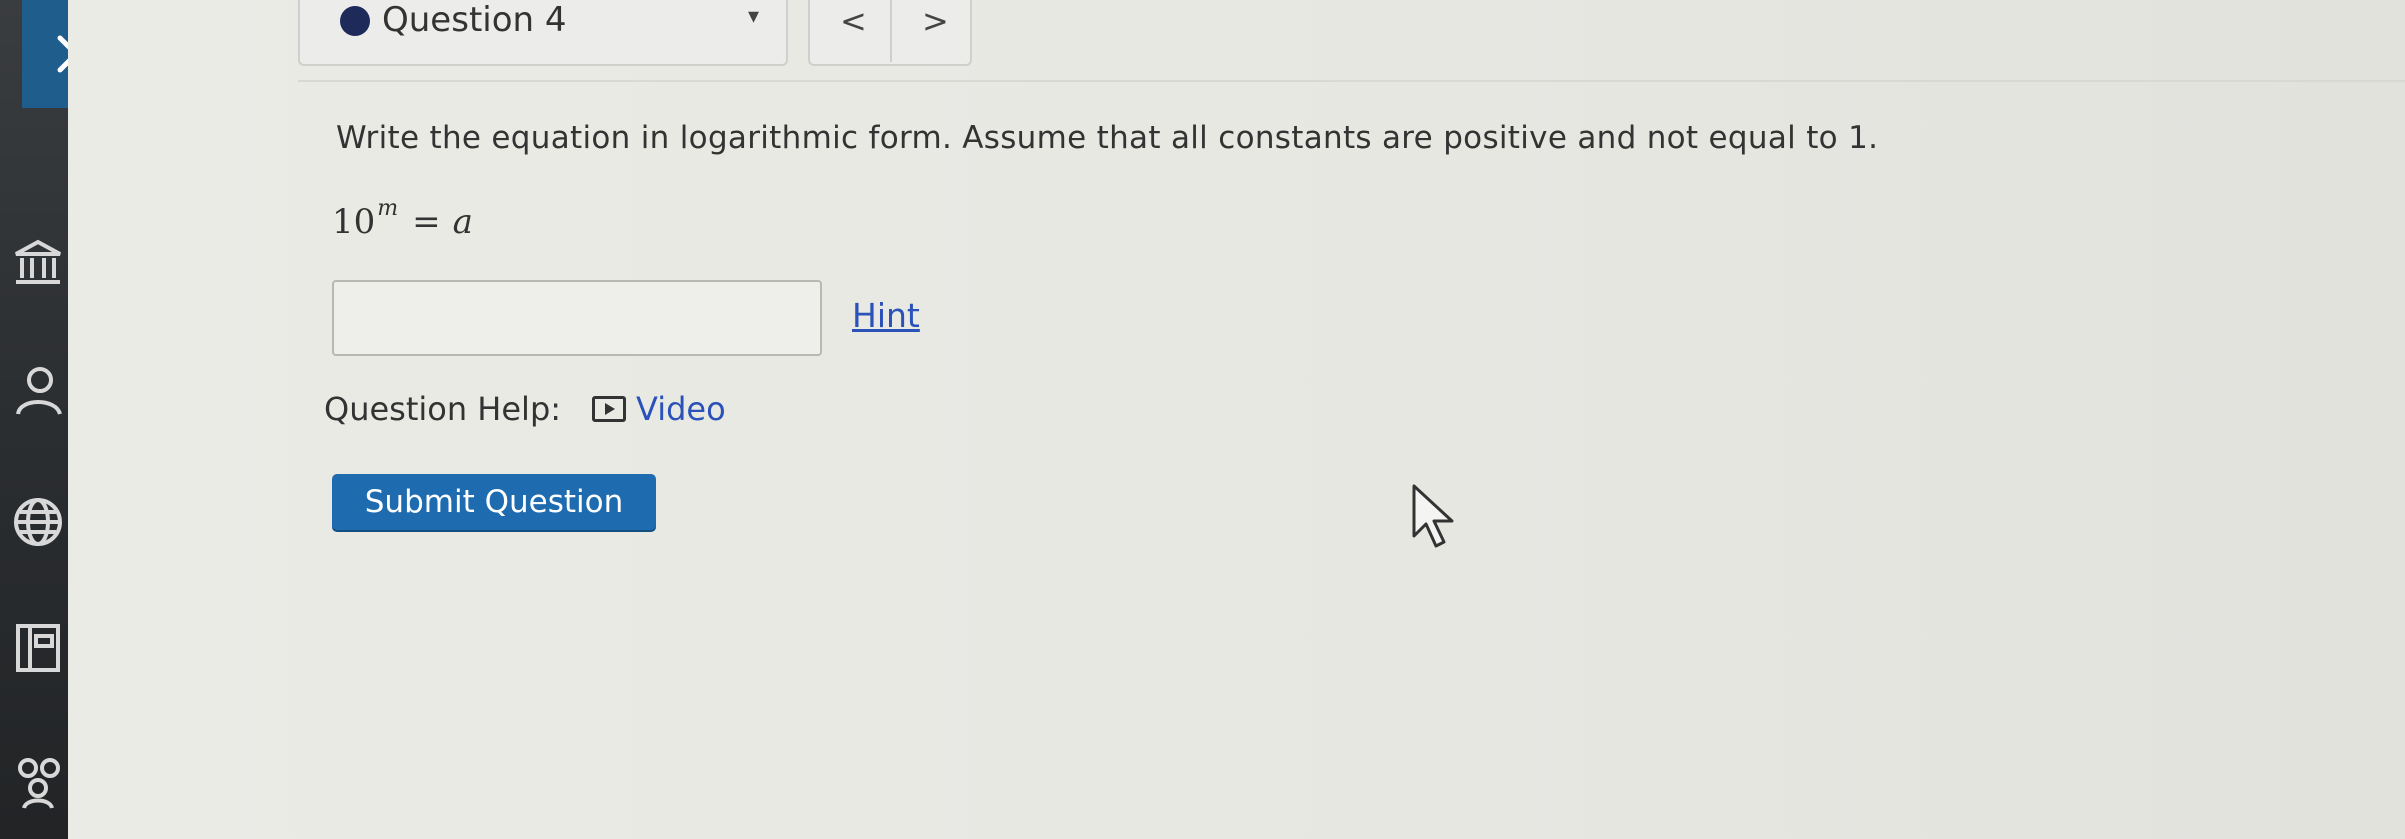 The width and height of the screenshot is (2405, 839). I want to click on equation-exponent: m, so click(388, 208).